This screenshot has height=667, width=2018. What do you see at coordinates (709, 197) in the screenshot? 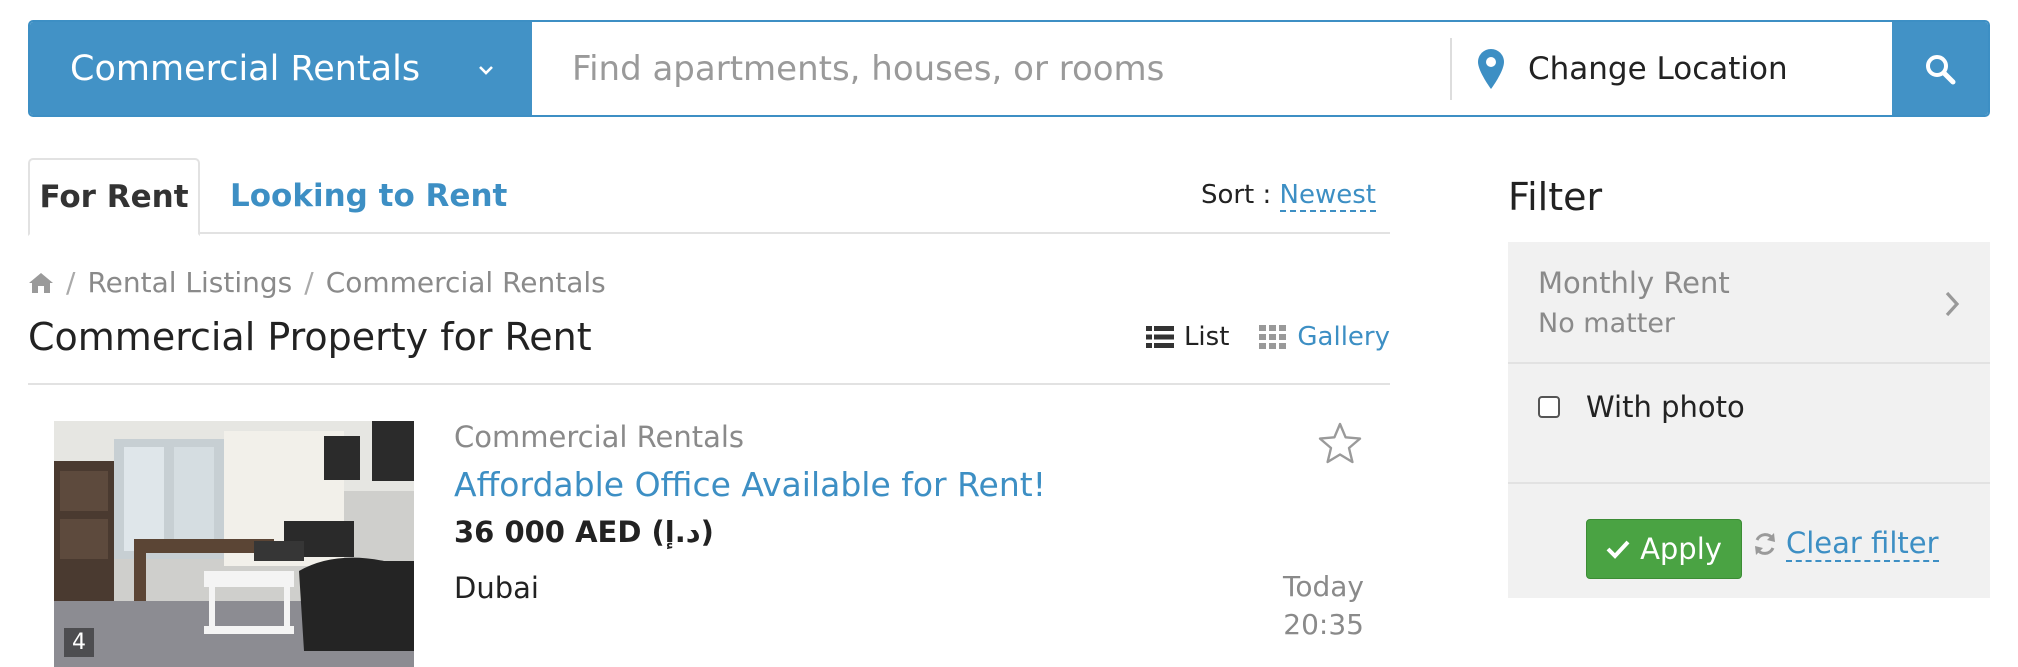
I see `listing-tabs: For Rent Looking to Rent Sort : Newest` at bounding box center [709, 197].